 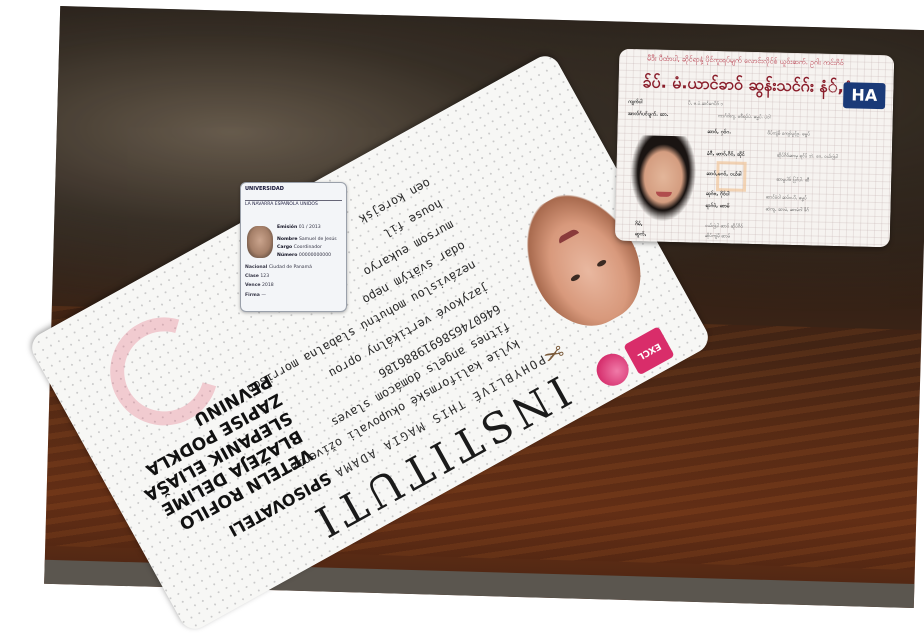 What do you see at coordinates (287, 255) in the screenshot?
I see `mini-label: Número` at bounding box center [287, 255].